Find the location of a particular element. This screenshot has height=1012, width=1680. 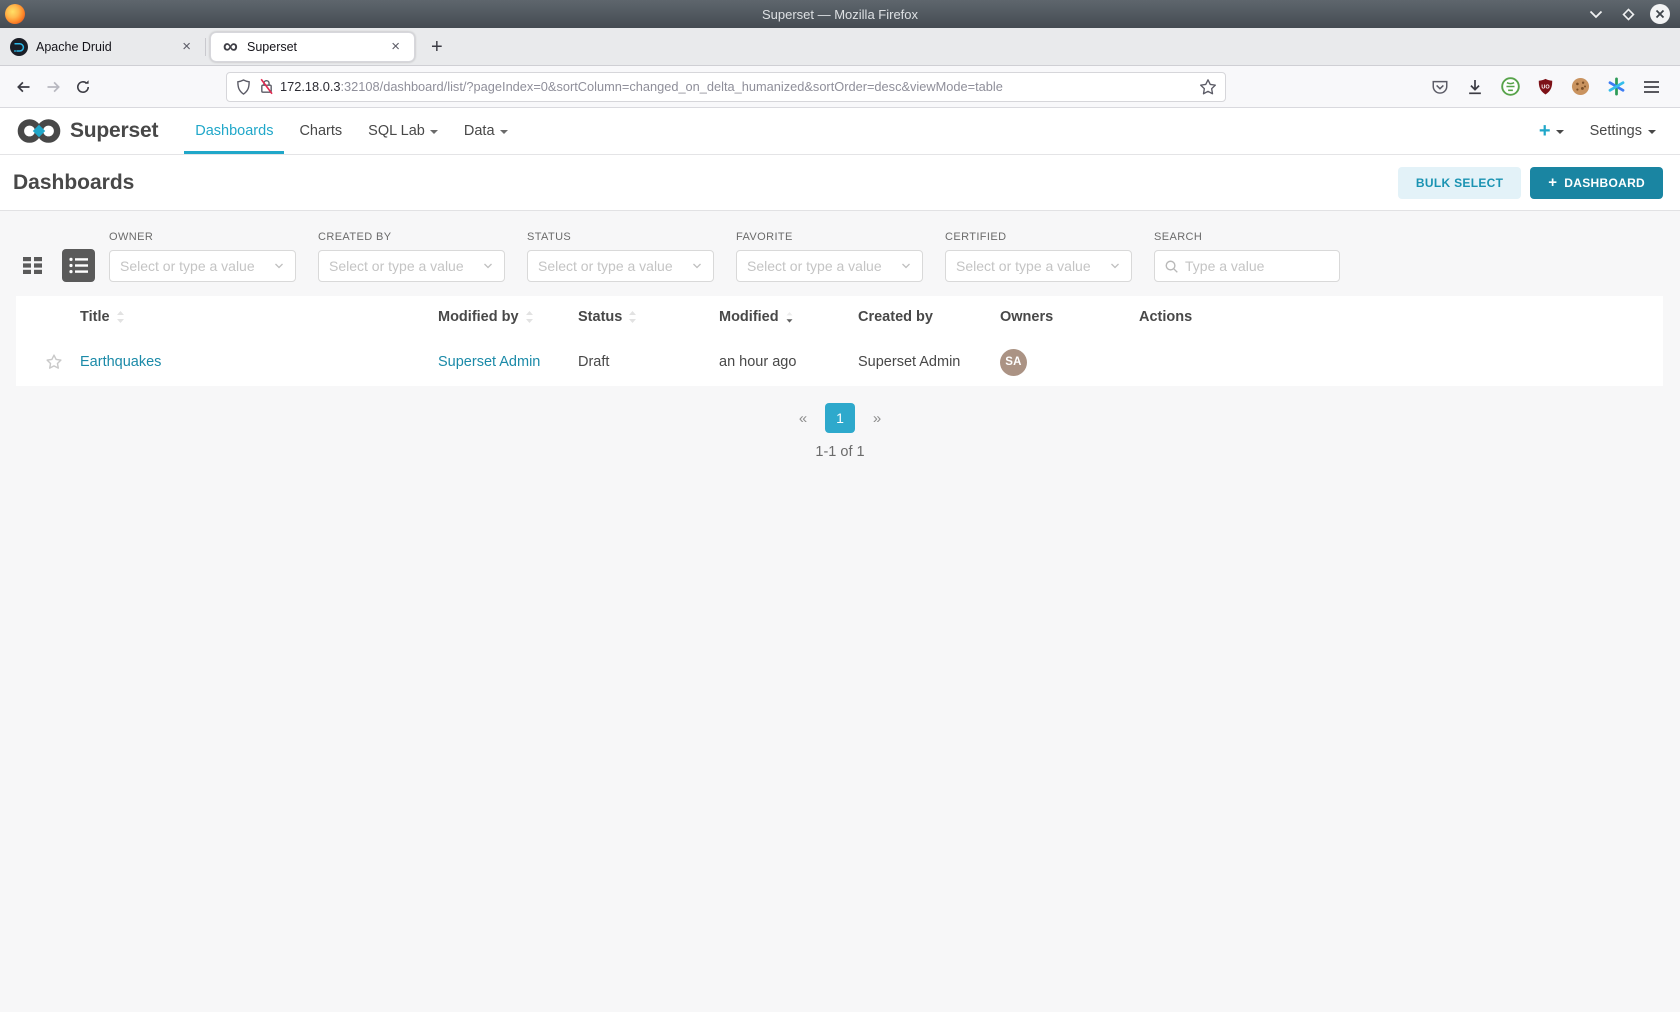

list-view-toggle is located at coordinates (78, 265).